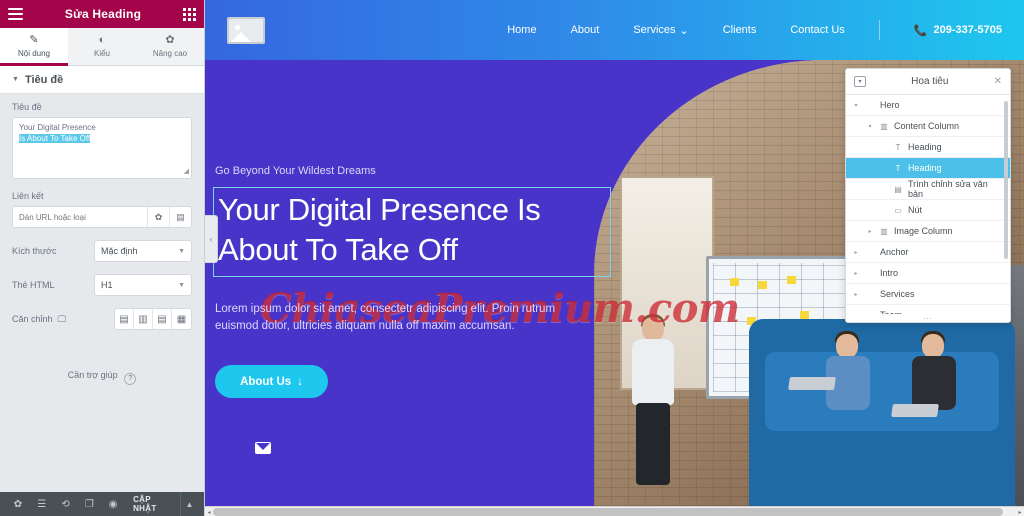 This screenshot has height=516, width=1024. What do you see at coordinates (62, 319) in the screenshot?
I see `desktop-device-icon: 🖵` at bounding box center [62, 319].